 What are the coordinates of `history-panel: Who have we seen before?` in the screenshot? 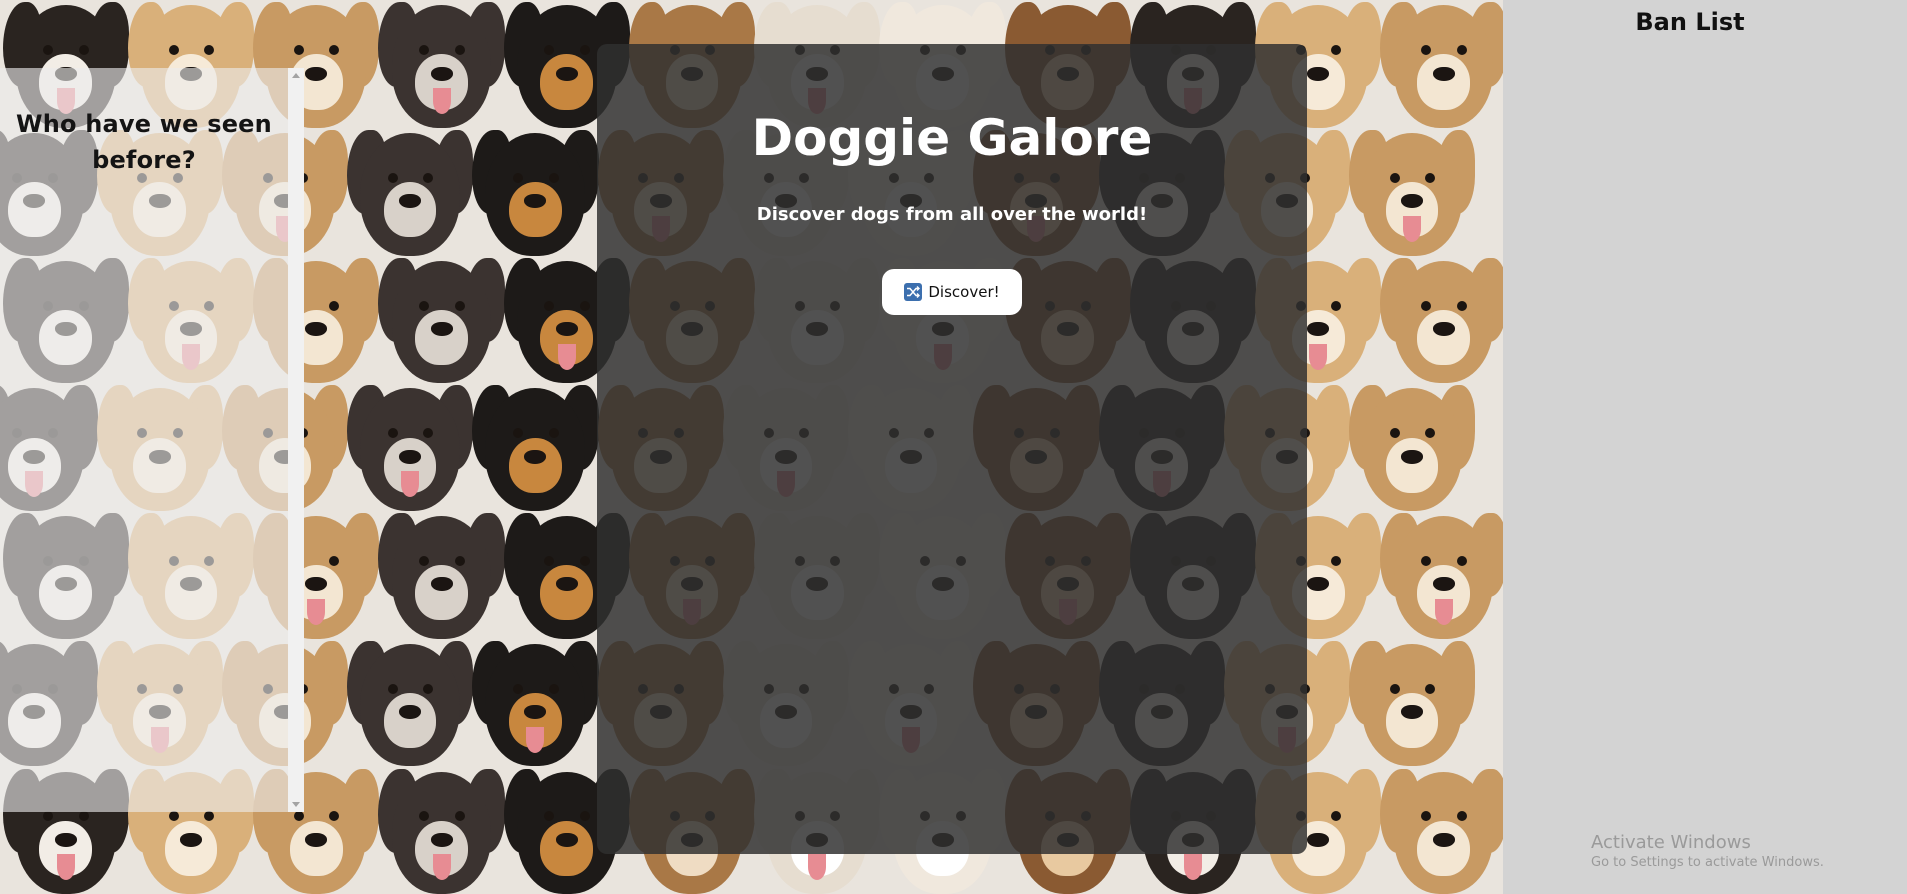 It's located at (152, 440).